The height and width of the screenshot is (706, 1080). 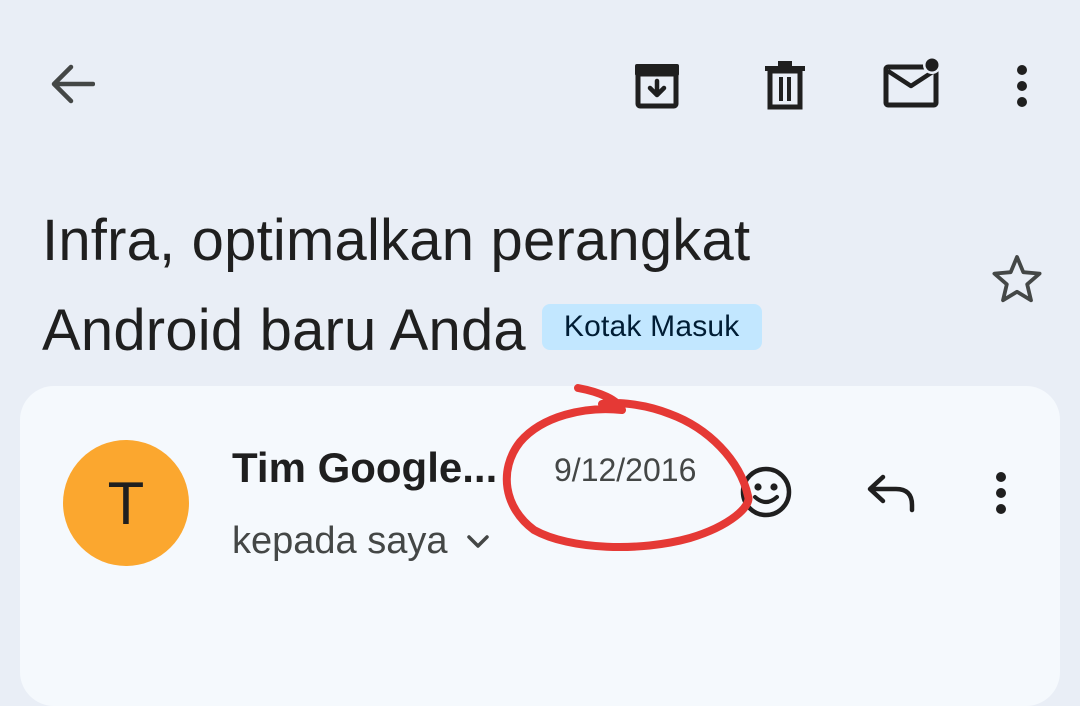 I want to click on emoji-icon, so click(x=766, y=492).